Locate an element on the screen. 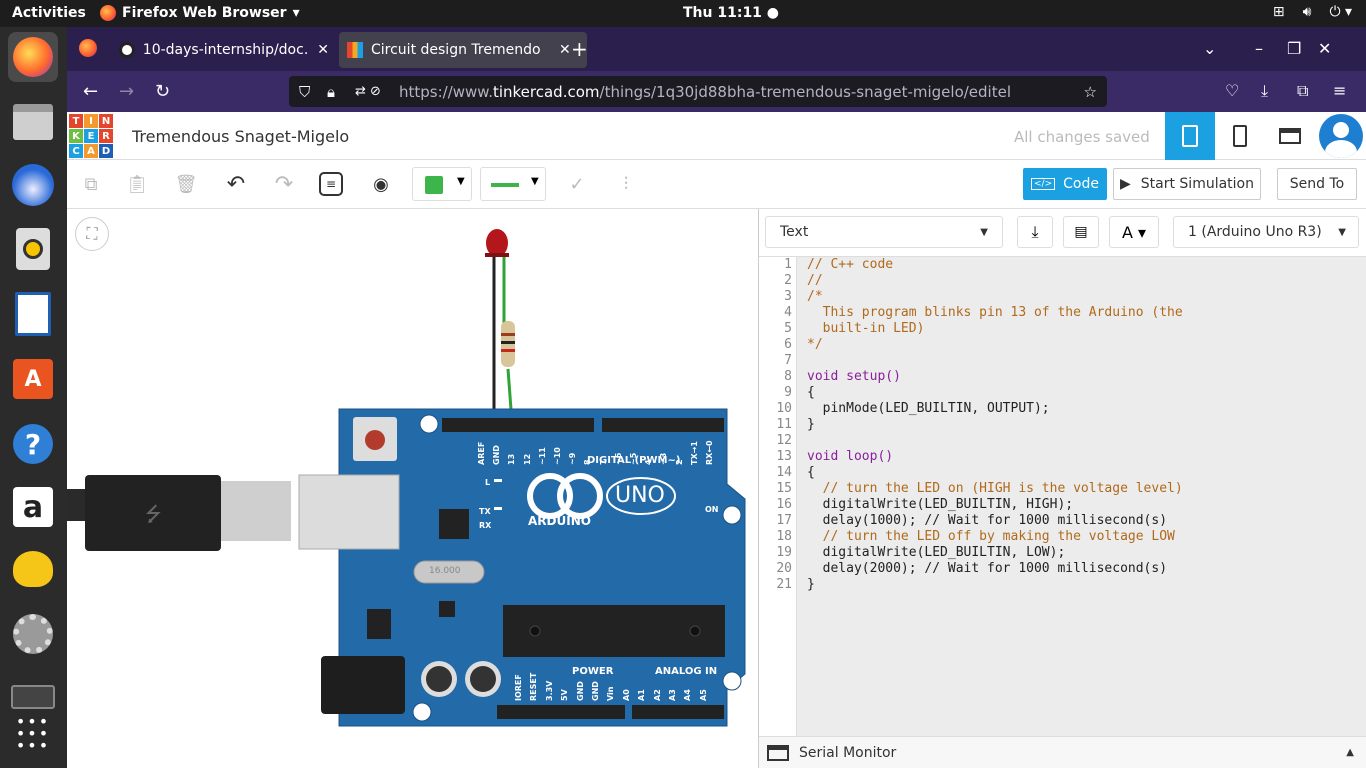 This screenshot has height=768, width=1366. code-line: built-in LED) is located at coordinates (866, 328).